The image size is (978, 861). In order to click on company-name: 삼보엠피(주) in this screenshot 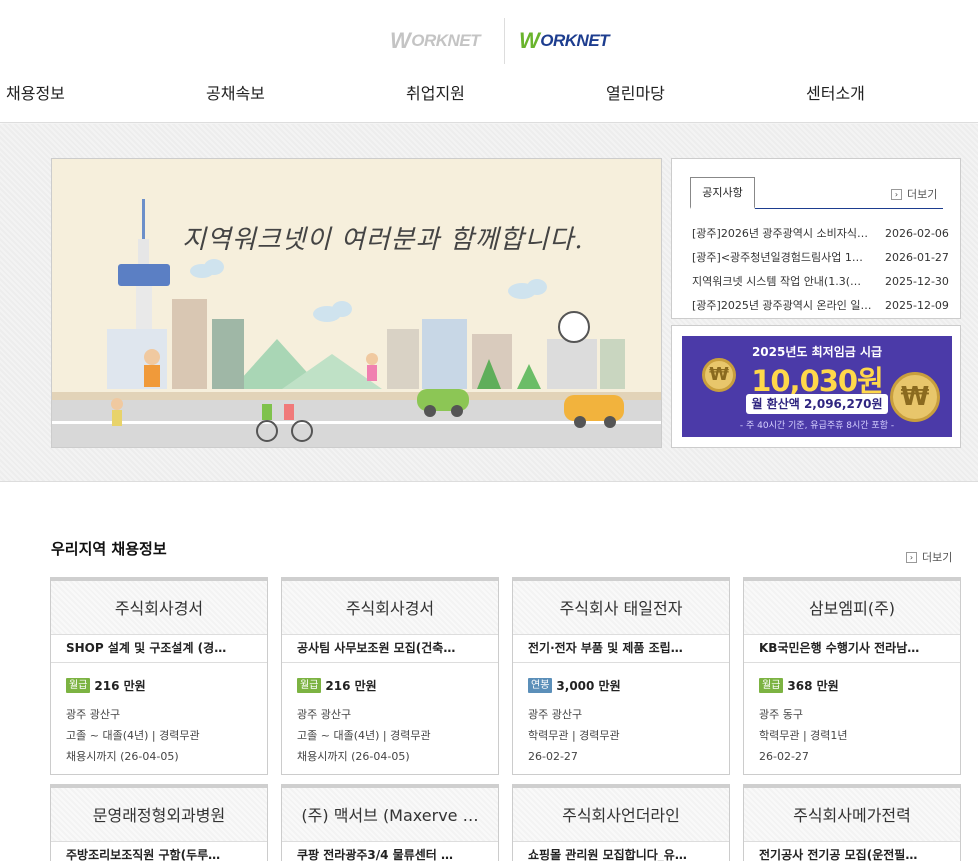, I will do `click(852, 608)`.